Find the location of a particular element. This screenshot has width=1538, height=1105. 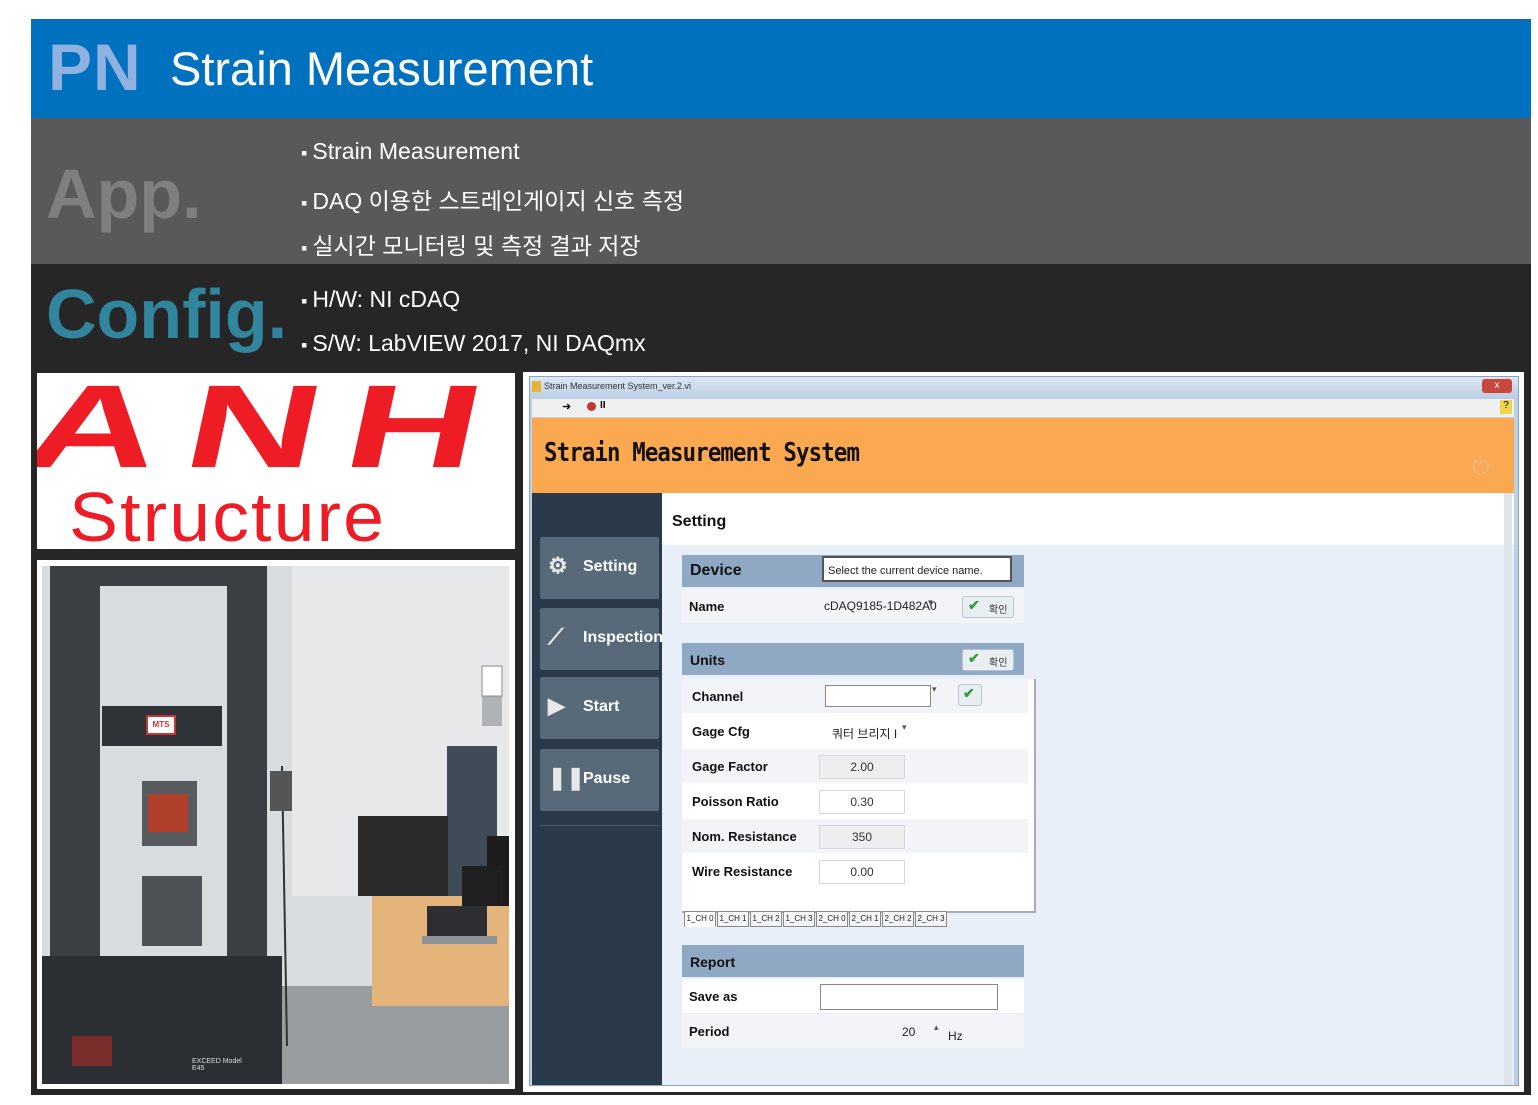

channel-input is located at coordinates (878, 696).